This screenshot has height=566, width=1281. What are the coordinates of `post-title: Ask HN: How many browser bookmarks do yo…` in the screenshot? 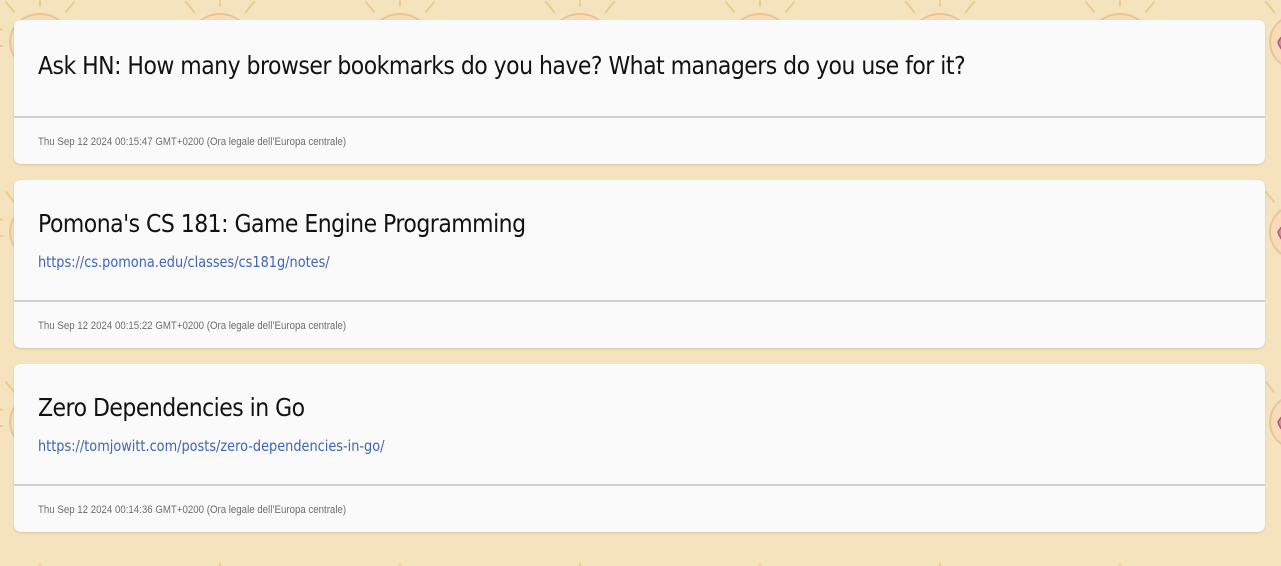 It's located at (502, 65).